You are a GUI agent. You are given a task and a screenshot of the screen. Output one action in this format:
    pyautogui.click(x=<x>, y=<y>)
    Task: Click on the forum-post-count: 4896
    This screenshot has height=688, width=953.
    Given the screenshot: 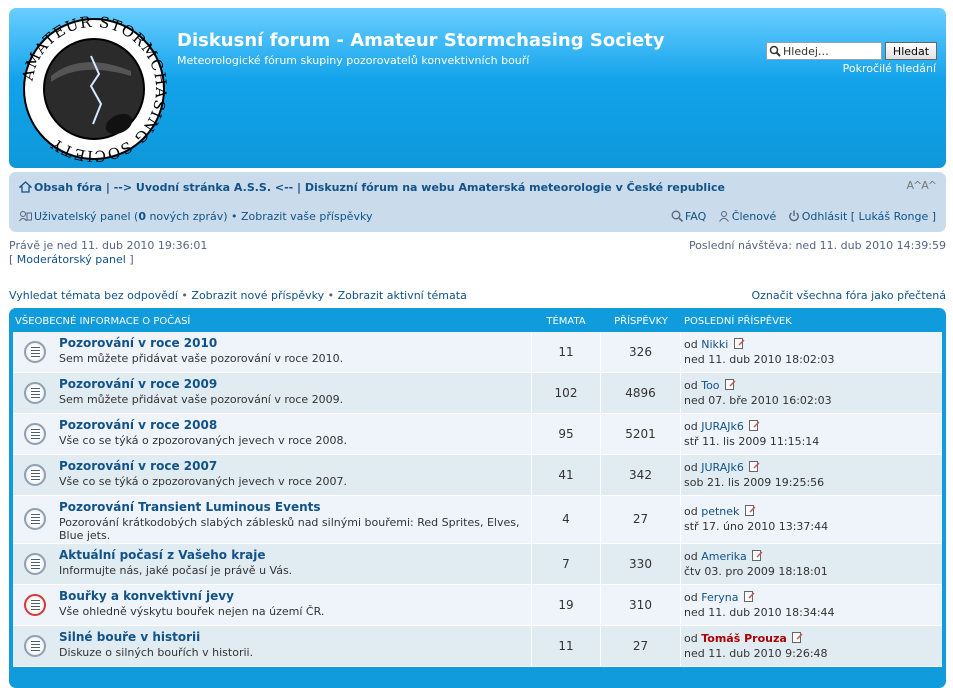 What is the action you would take?
    pyautogui.click(x=641, y=393)
    